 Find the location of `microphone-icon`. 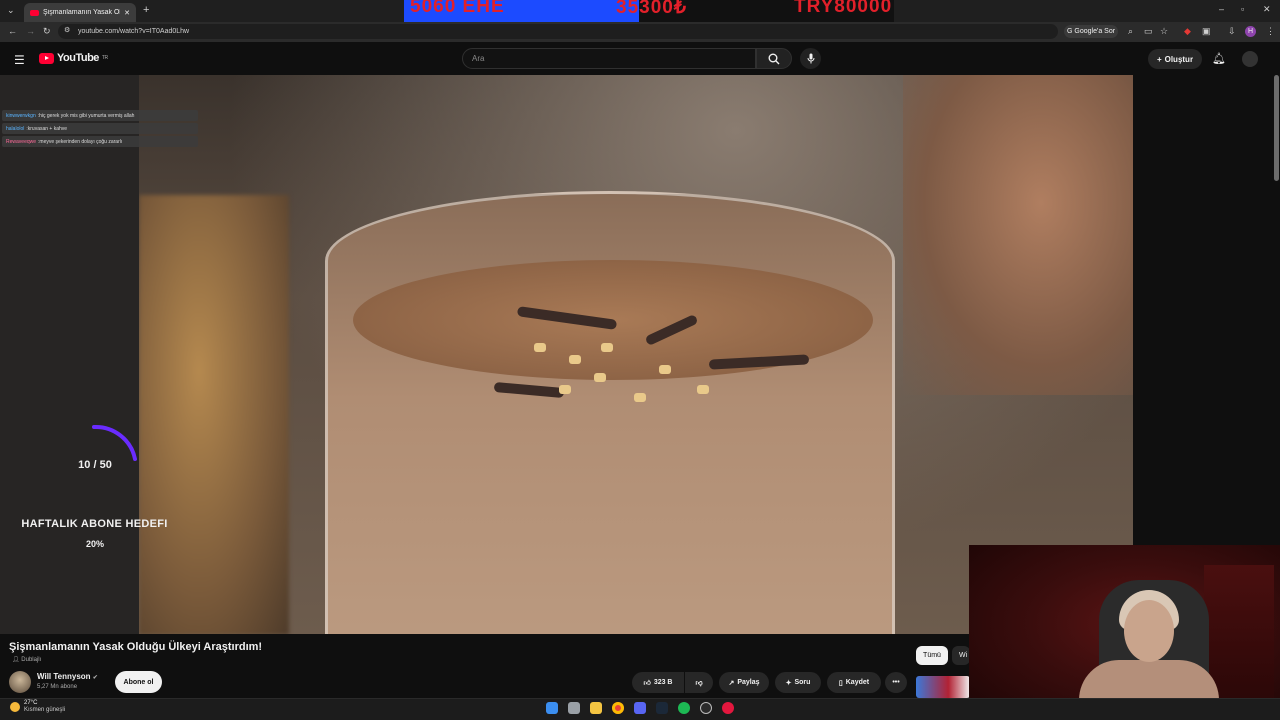

microphone-icon is located at coordinates (810, 58).